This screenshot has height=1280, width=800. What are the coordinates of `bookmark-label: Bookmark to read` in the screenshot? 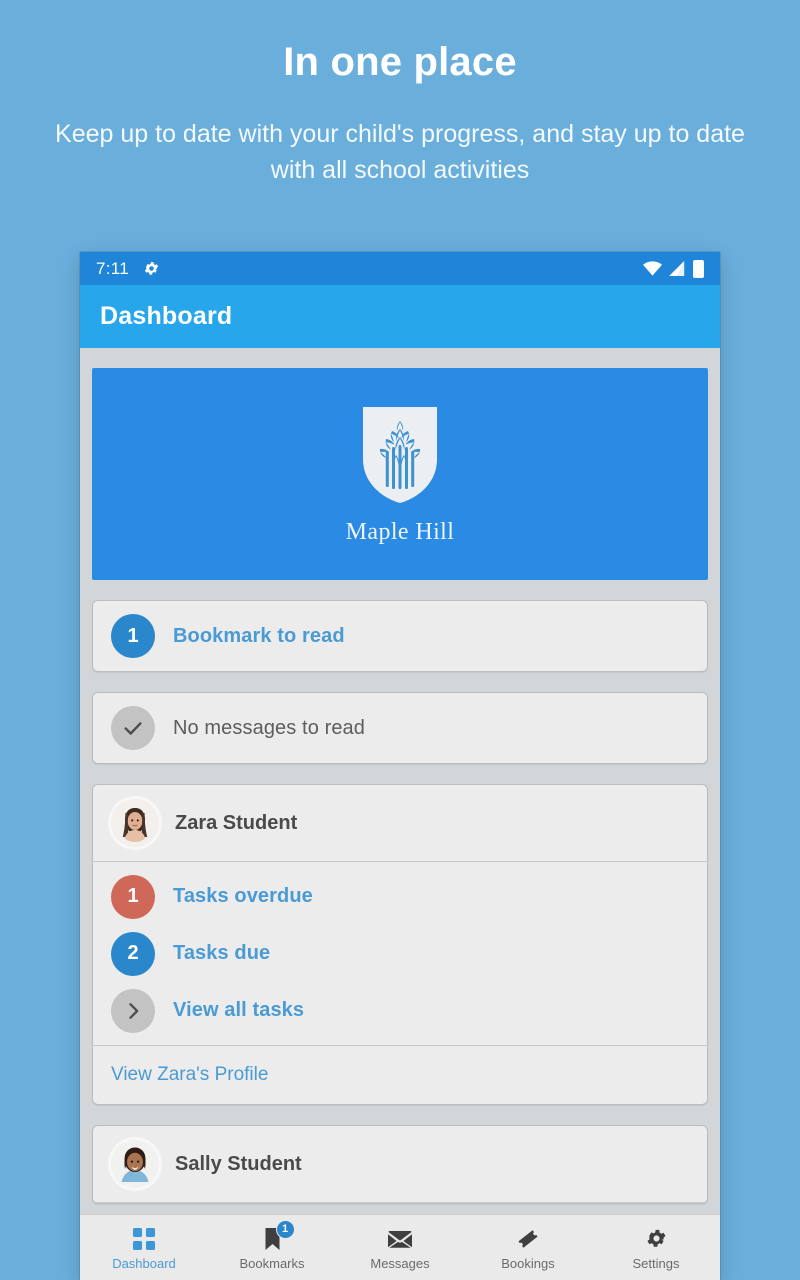 It's located at (259, 635).